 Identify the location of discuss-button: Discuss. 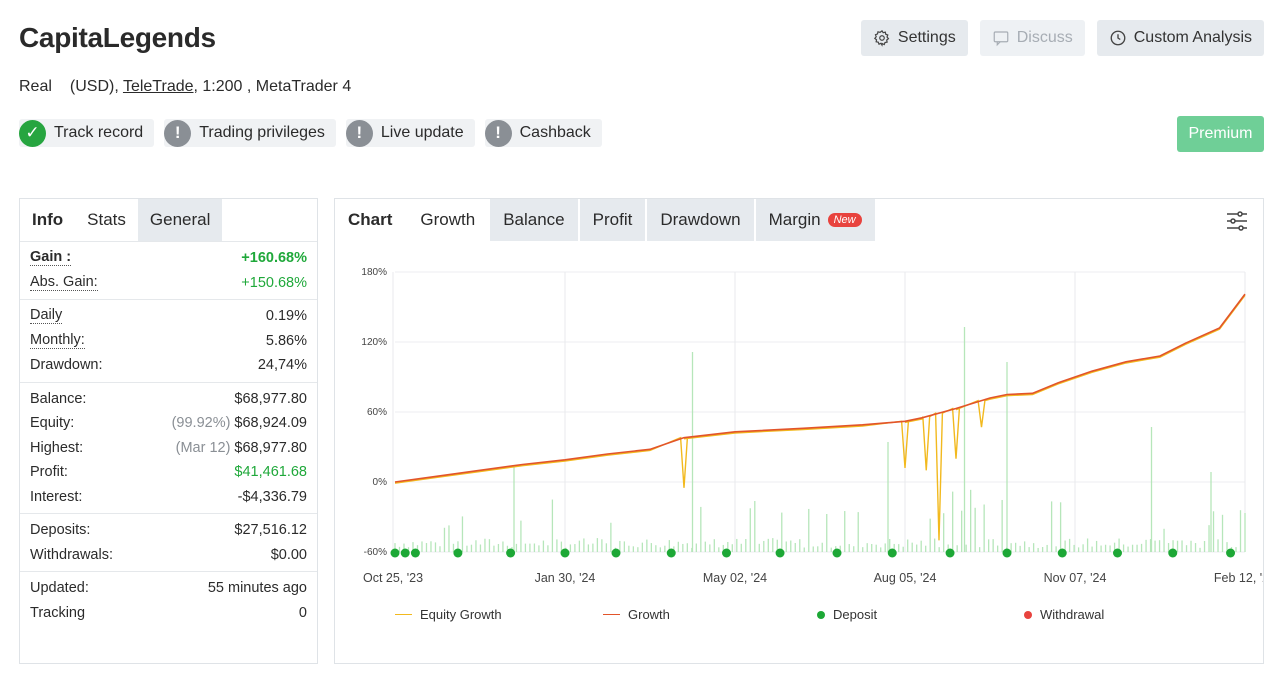
(1032, 38).